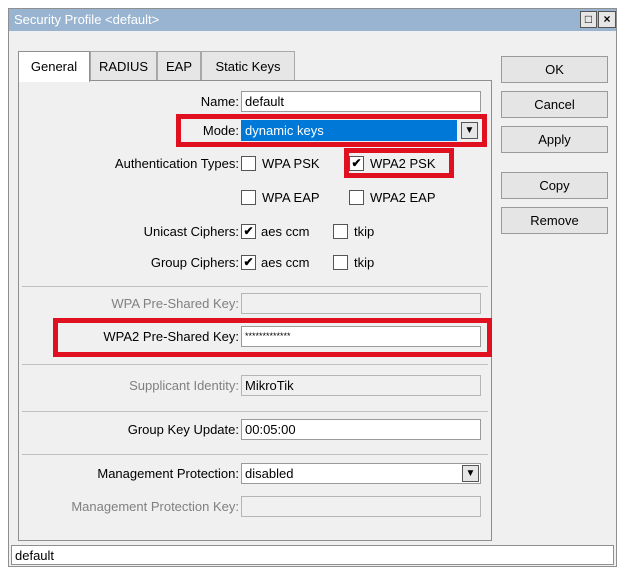 This screenshot has height=567, width=617. What do you see at coordinates (291, 163) in the screenshot?
I see `wpa-psk-label: WPA PSK` at bounding box center [291, 163].